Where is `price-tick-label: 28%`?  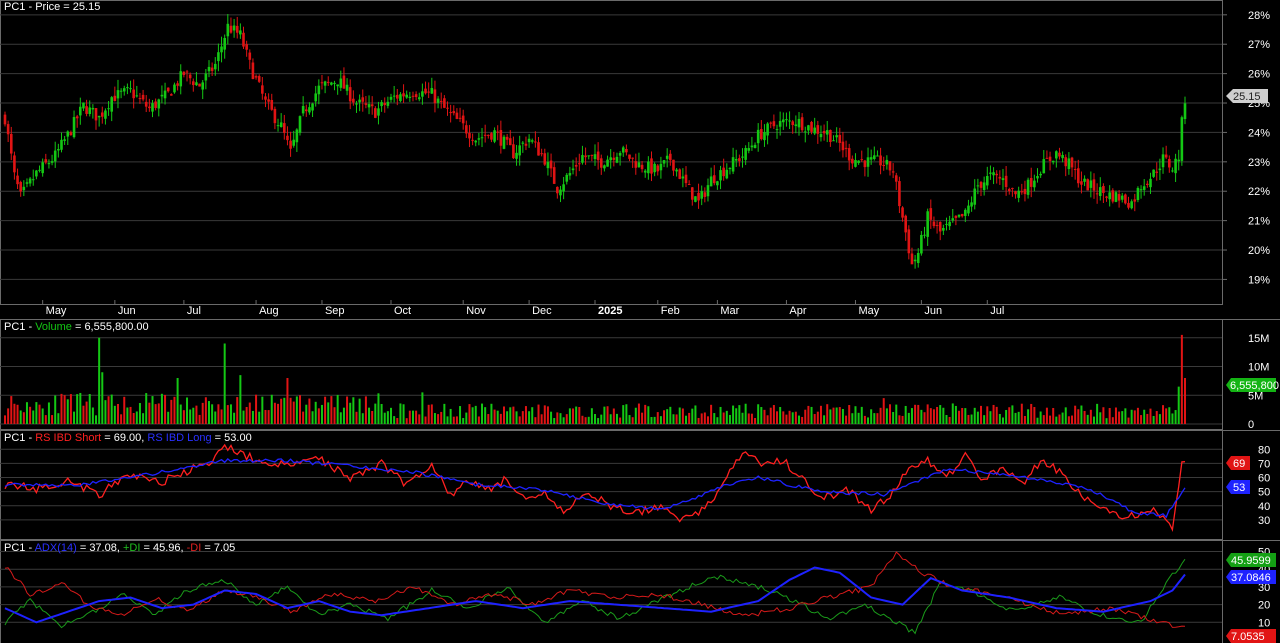
price-tick-label: 28% is located at coordinates (1259, 16).